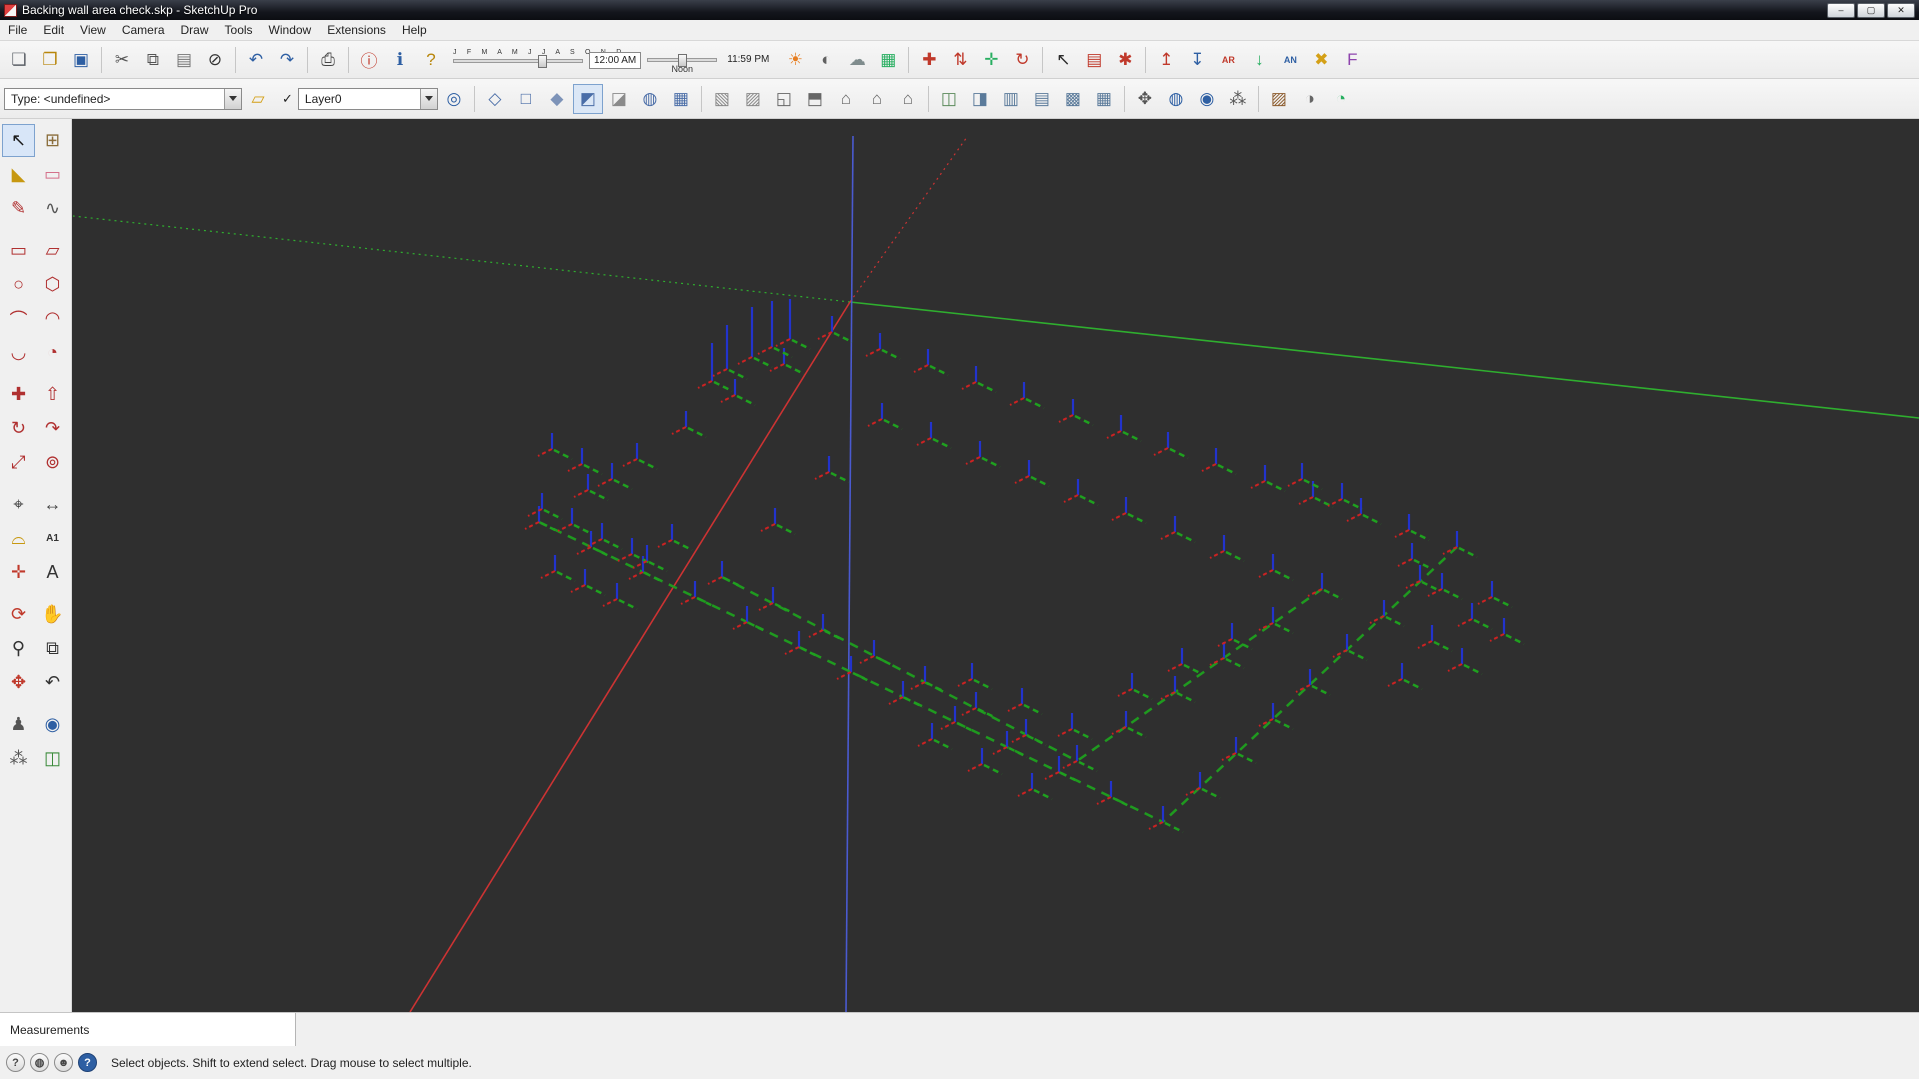  Describe the element at coordinates (19, 60) in the screenshot. I see `new-icon: ❏` at that location.